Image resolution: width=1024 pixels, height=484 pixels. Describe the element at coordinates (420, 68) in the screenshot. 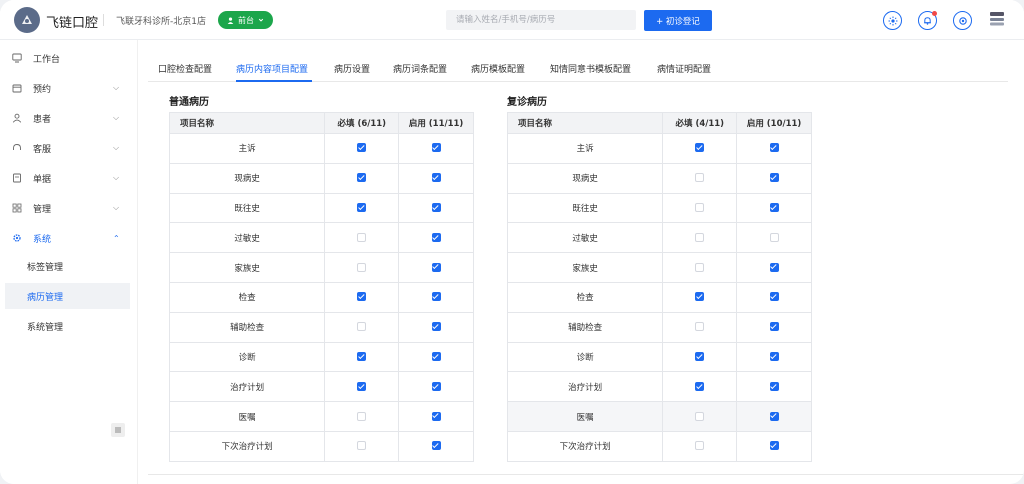

I see `tab-record-terms-config: 病历词条配置` at that location.